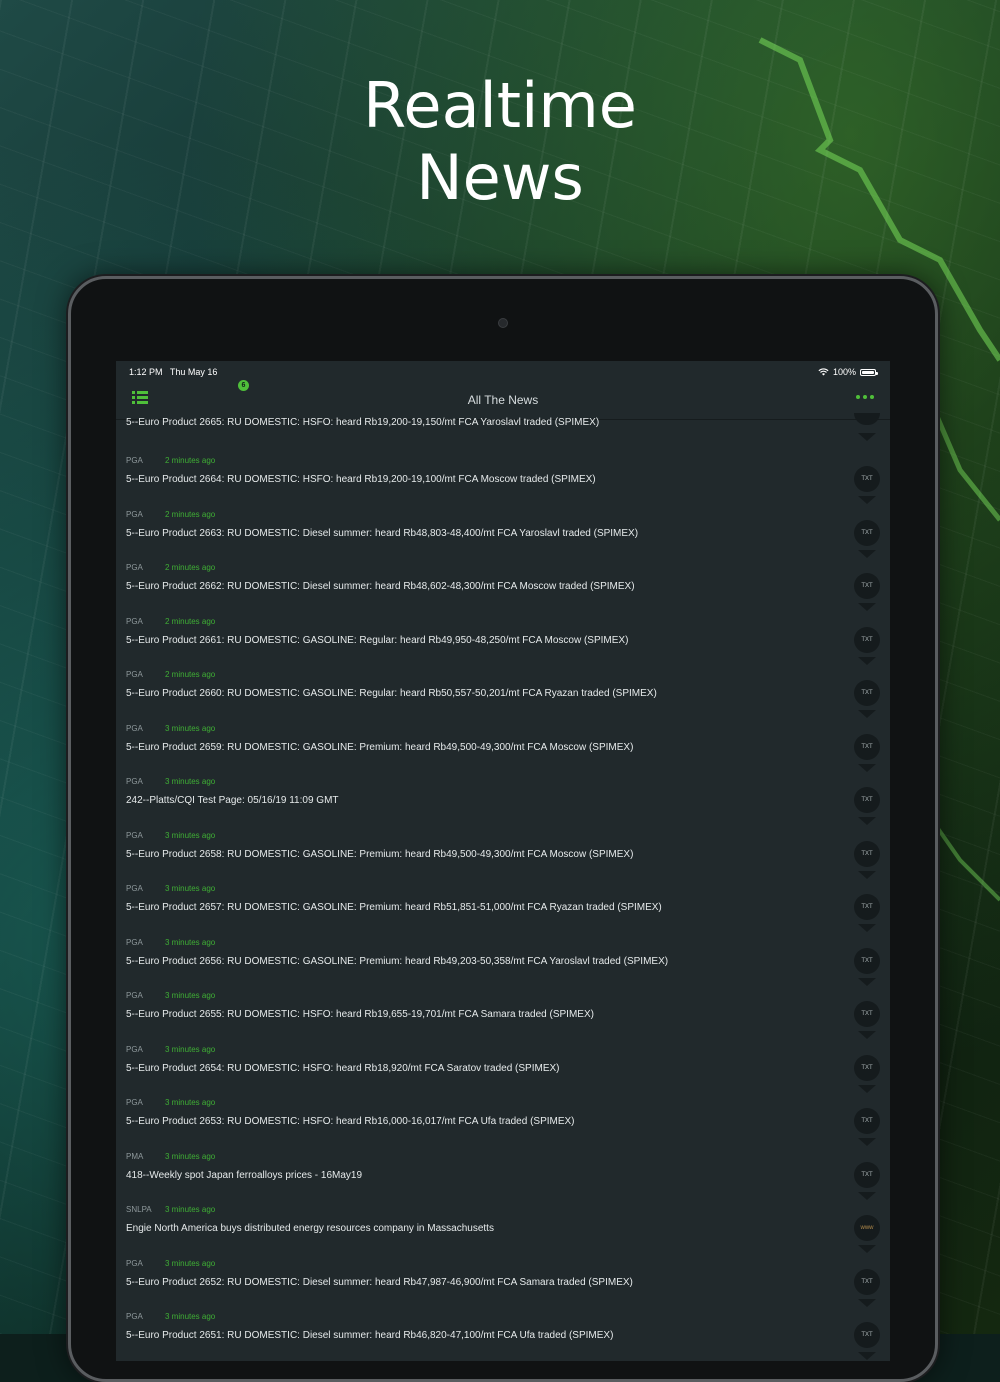  What do you see at coordinates (867, 419) in the screenshot?
I see `type-button` at bounding box center [867, 419].